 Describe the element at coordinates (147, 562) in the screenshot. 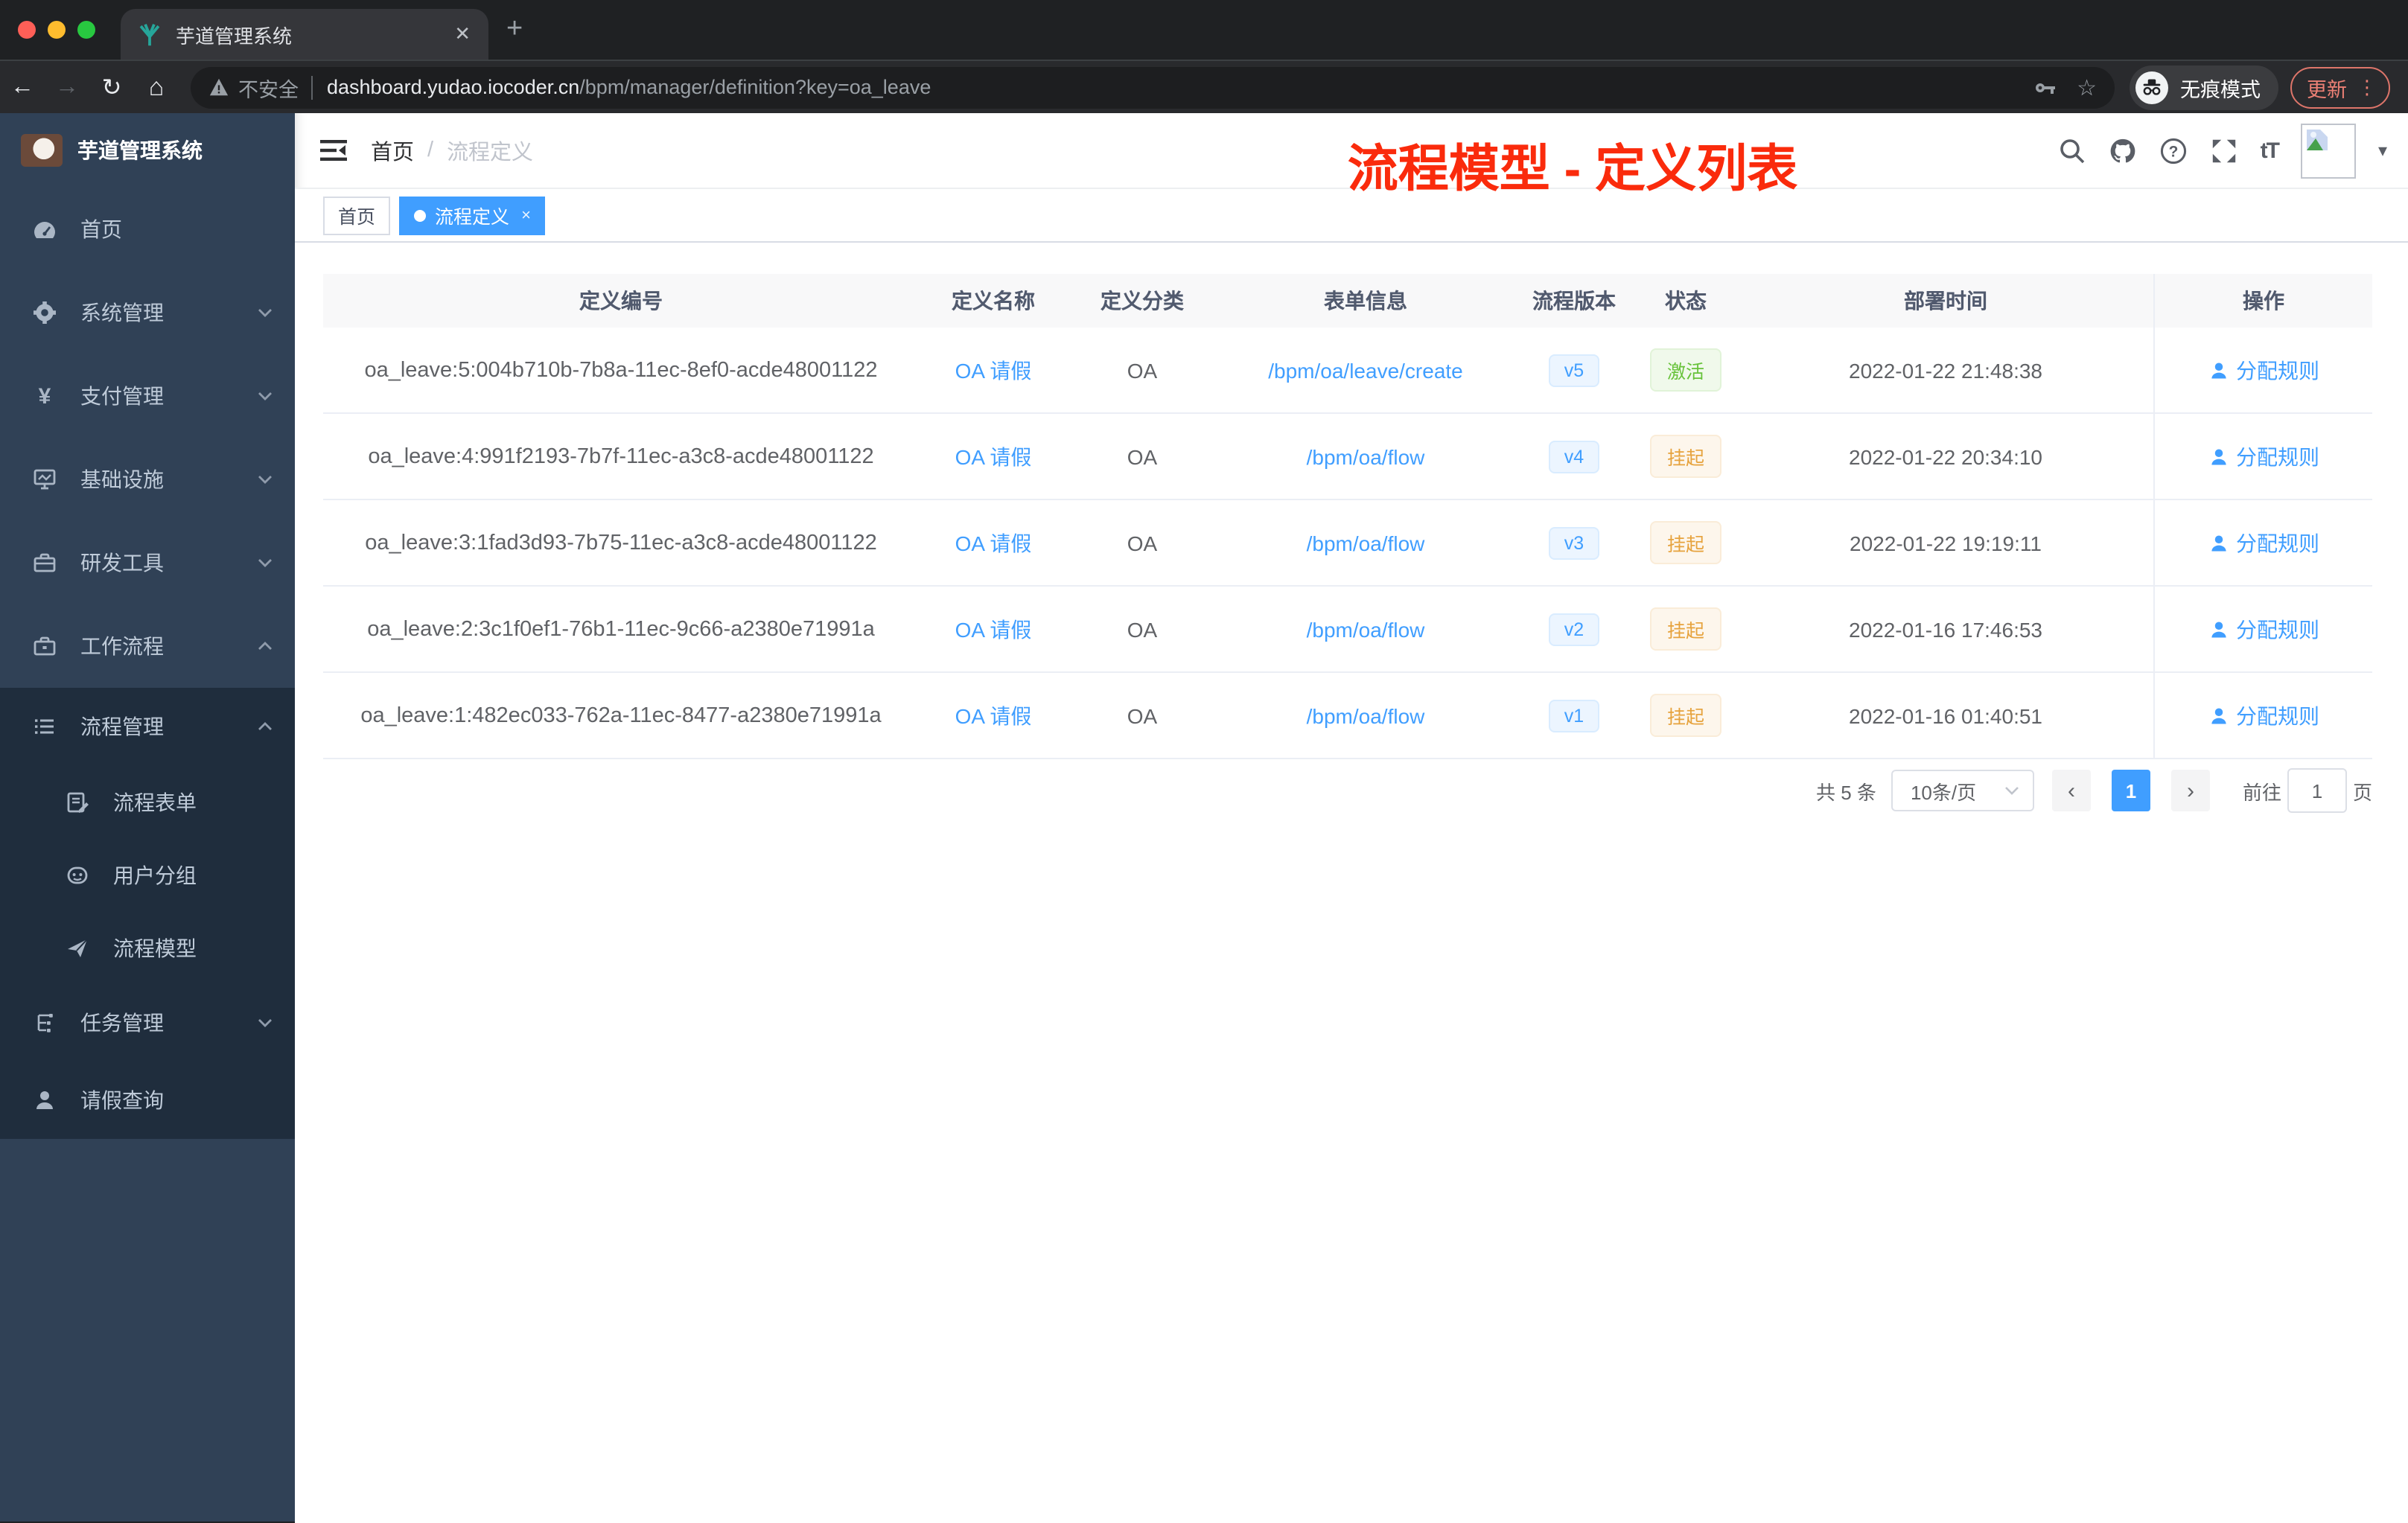

I see `sidebar-item-devtools: 研发工具` at that location.